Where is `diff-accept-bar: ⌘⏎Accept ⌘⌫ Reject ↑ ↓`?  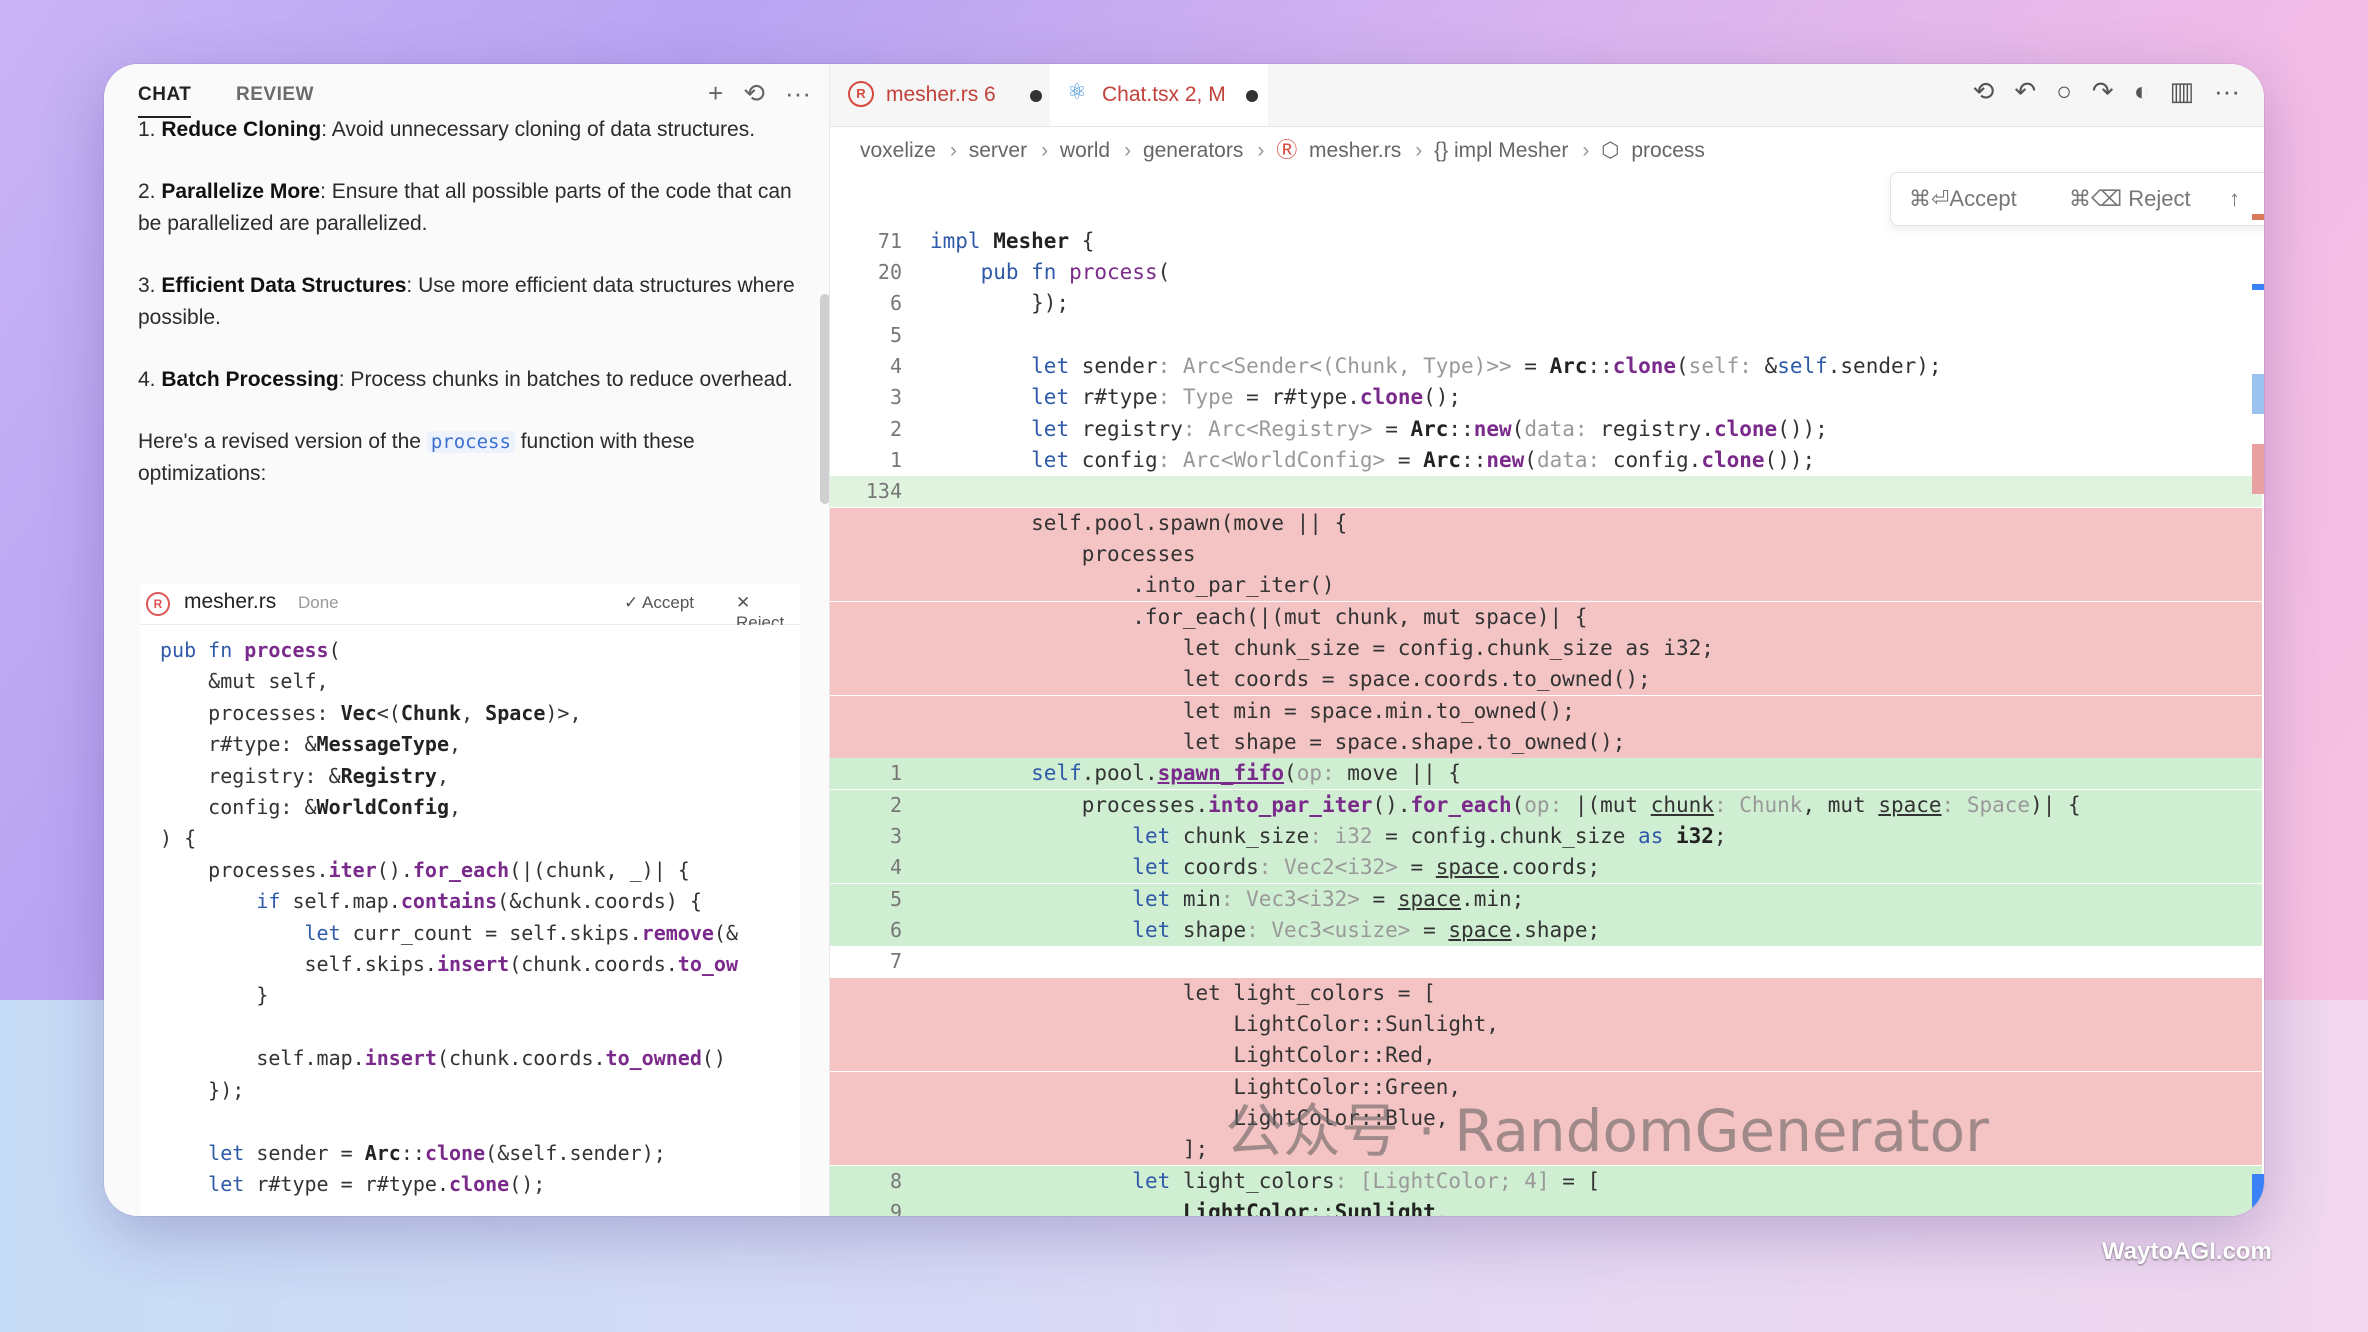
diff-accept-bar: ⌘⏎Accept ⌘⌫ Reject ↑ ↓ is located at coordinates (2077, 199).